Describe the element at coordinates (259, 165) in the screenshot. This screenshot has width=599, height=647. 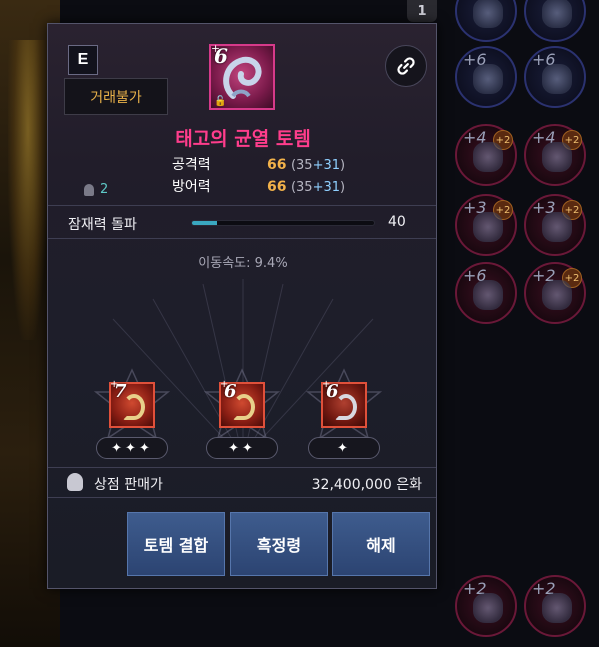
I see `stat-attack: 공격력 66 (35+31)` at that location.